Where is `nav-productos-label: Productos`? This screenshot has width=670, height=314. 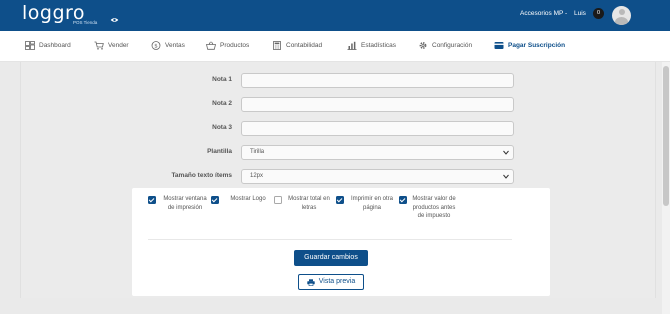
nav-productos-label: Productos is located at coordinates (235, 45).